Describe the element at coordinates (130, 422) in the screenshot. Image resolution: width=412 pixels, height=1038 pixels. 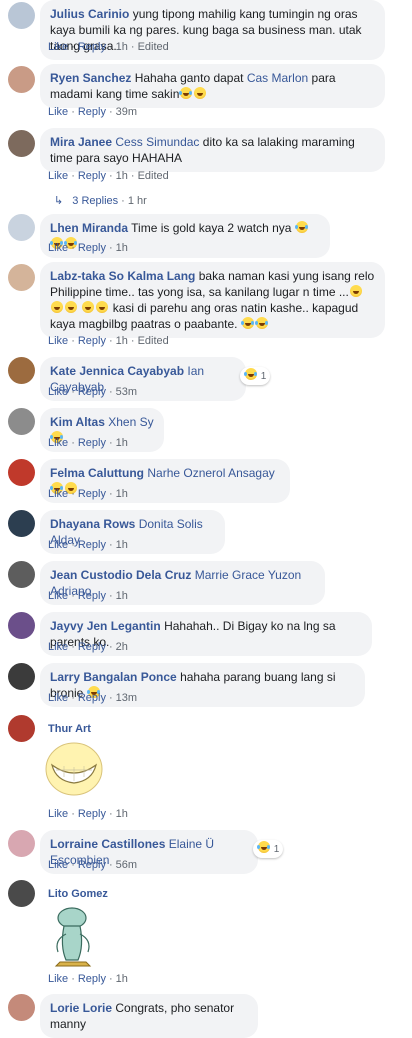
I see `tagged-user: Xhen Sy` at that location.